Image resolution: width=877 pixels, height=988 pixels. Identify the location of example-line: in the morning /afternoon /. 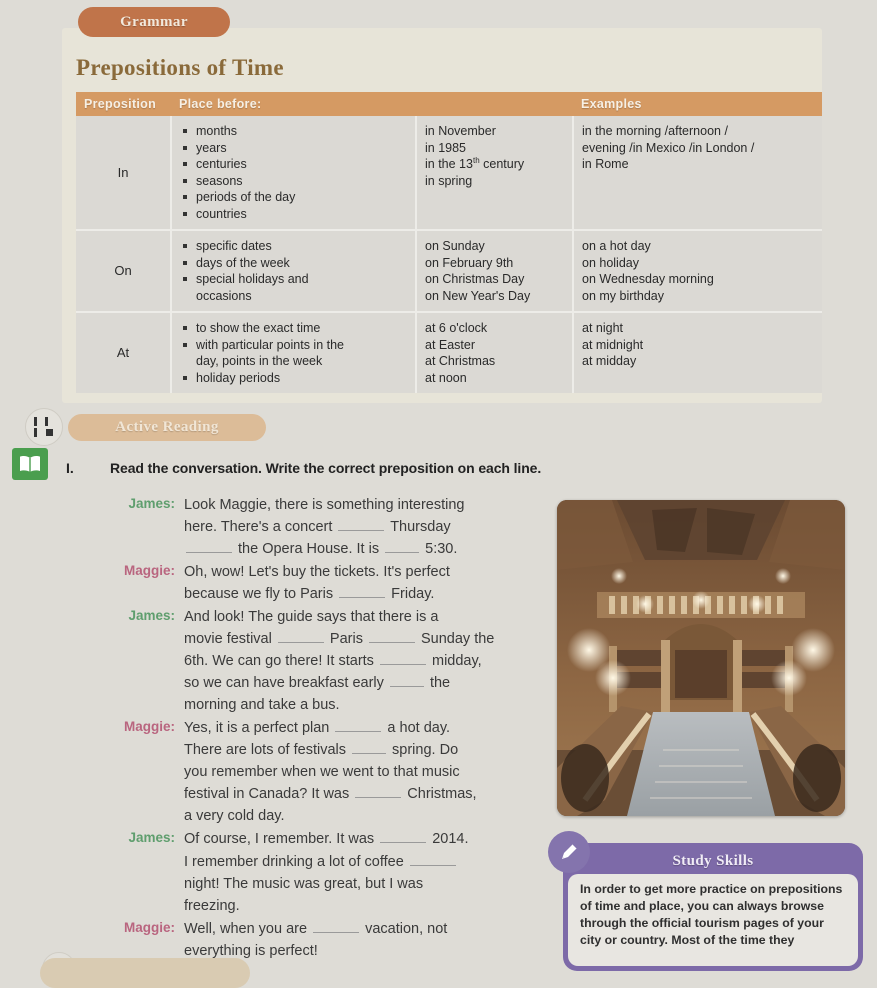
(655, 131).